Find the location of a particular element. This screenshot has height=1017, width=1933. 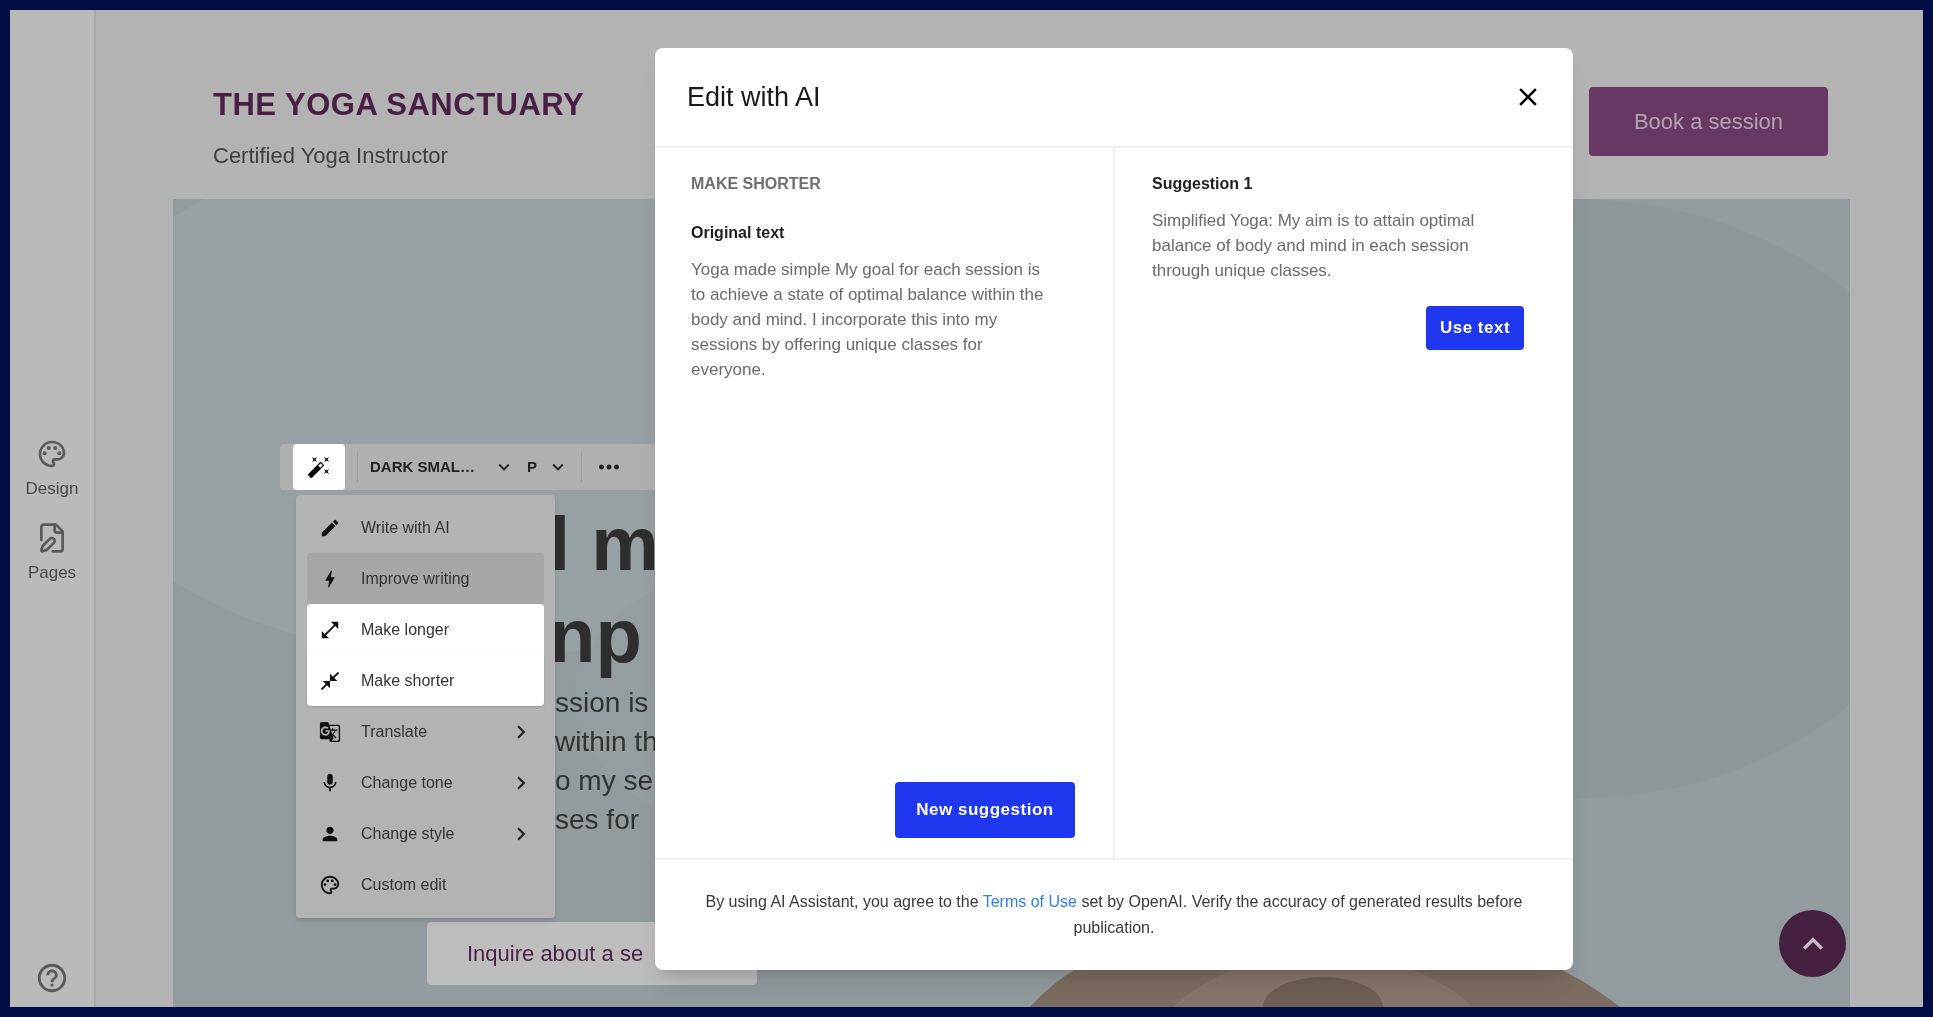

new-suggestion-button: New suggestion is located at coordinates (985, 810).